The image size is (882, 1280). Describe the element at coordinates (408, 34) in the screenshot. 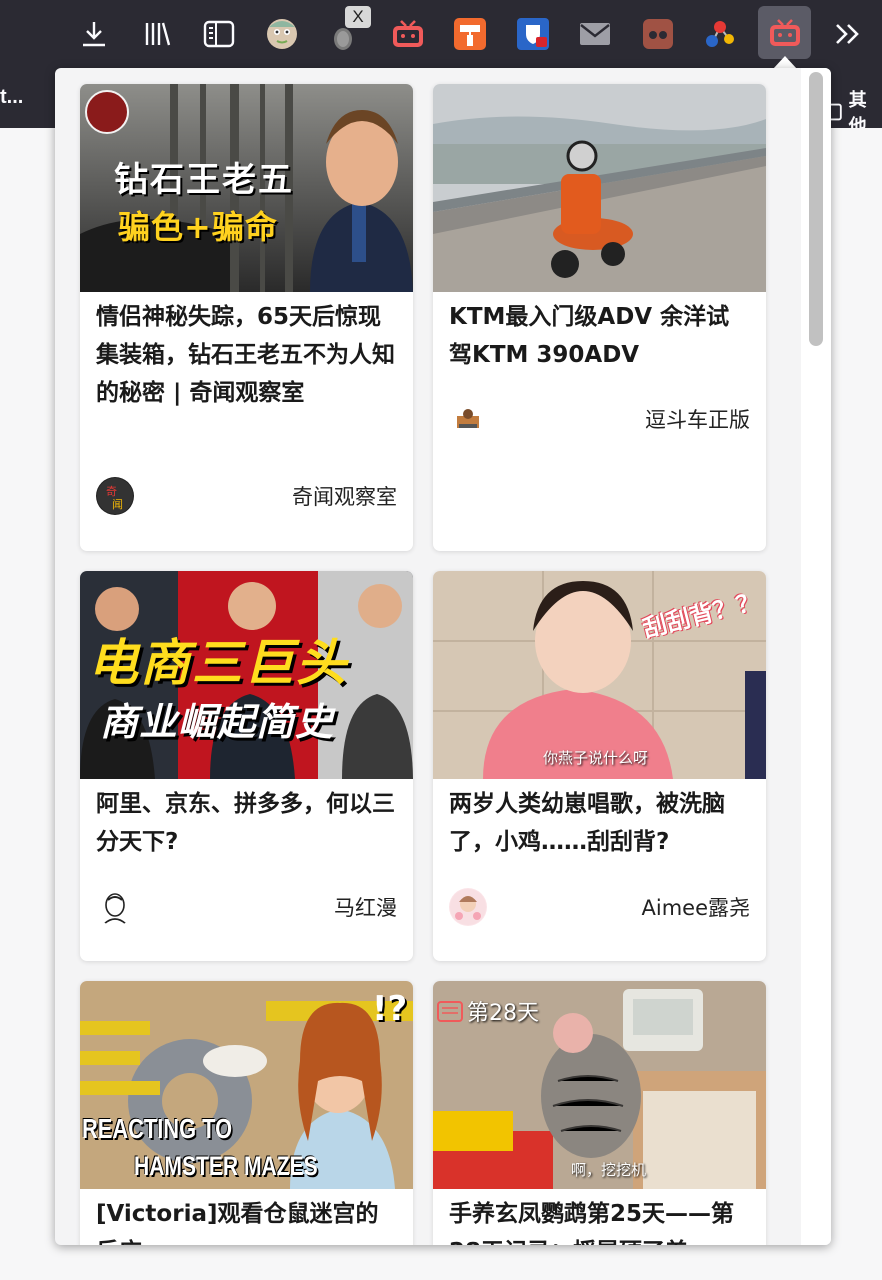

I see `bilibili-tv-icon` at that location.